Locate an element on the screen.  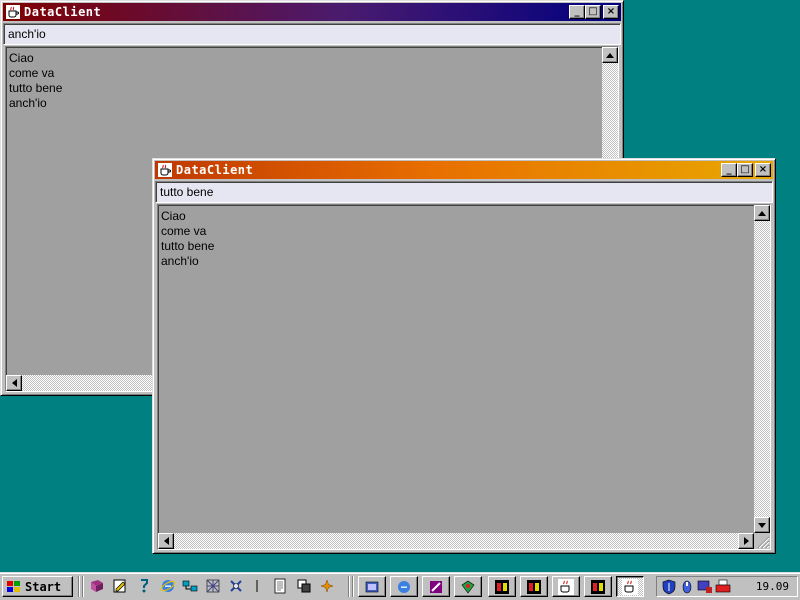
paint-icon is located at coordinates (468, 586).